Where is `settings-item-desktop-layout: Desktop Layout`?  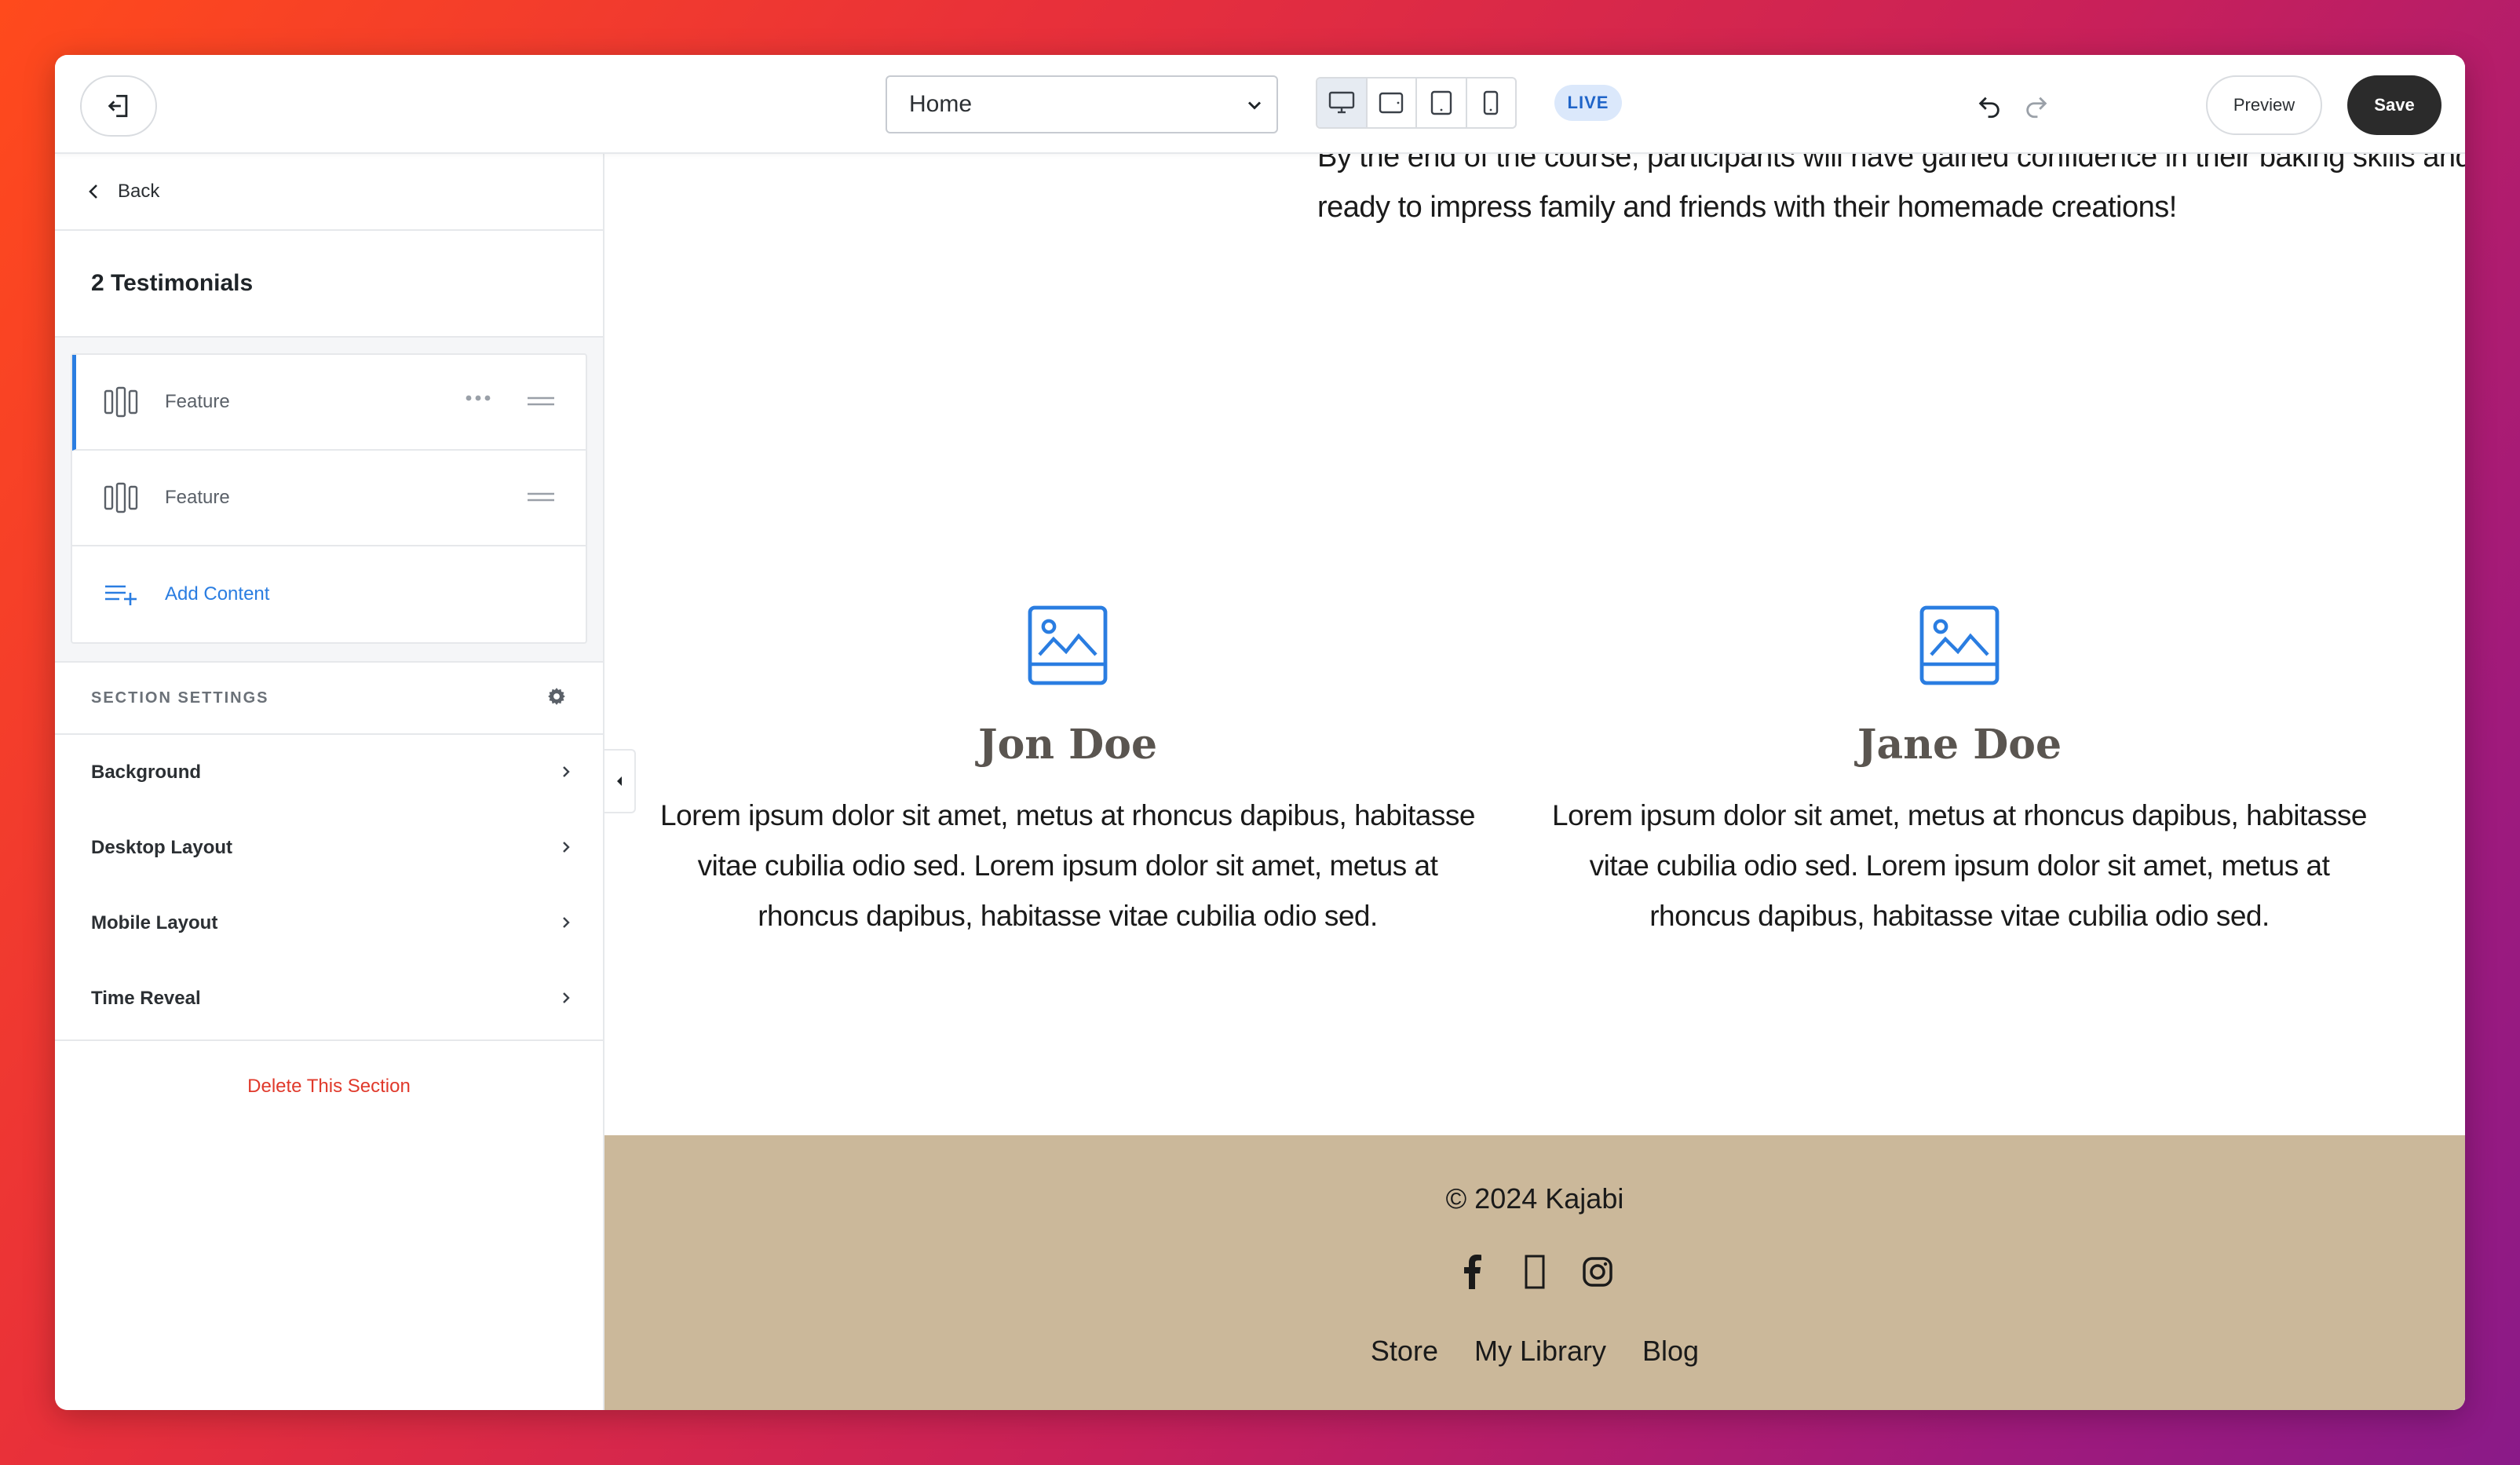 settings-item-desktop-layout: Desktop Layout is located at coordinates (329, 848).